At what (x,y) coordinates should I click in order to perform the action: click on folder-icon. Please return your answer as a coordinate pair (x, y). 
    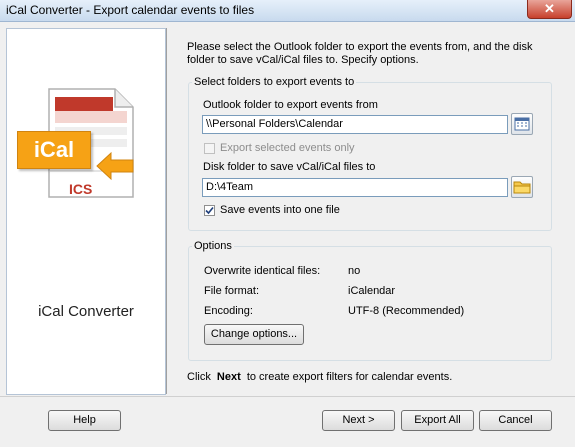
    Looking at the image, I should click on (522, 187).